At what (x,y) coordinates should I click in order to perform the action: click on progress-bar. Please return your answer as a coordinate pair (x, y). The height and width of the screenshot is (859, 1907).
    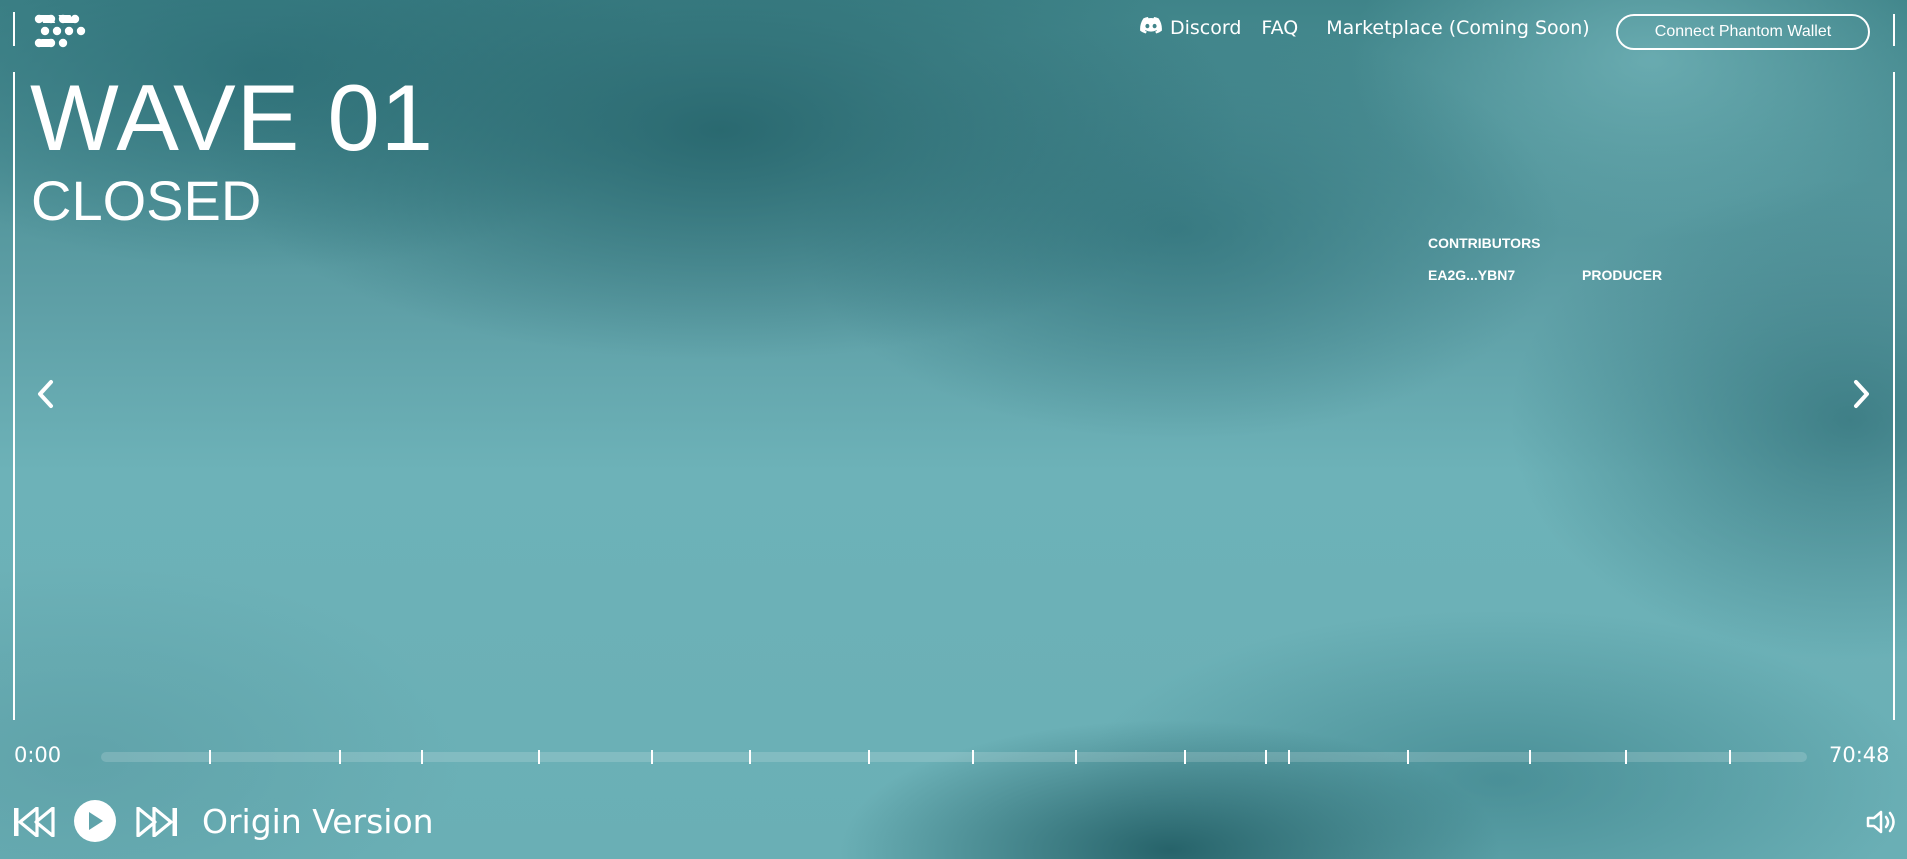
    Looking at the image, I should click on (954, 757).